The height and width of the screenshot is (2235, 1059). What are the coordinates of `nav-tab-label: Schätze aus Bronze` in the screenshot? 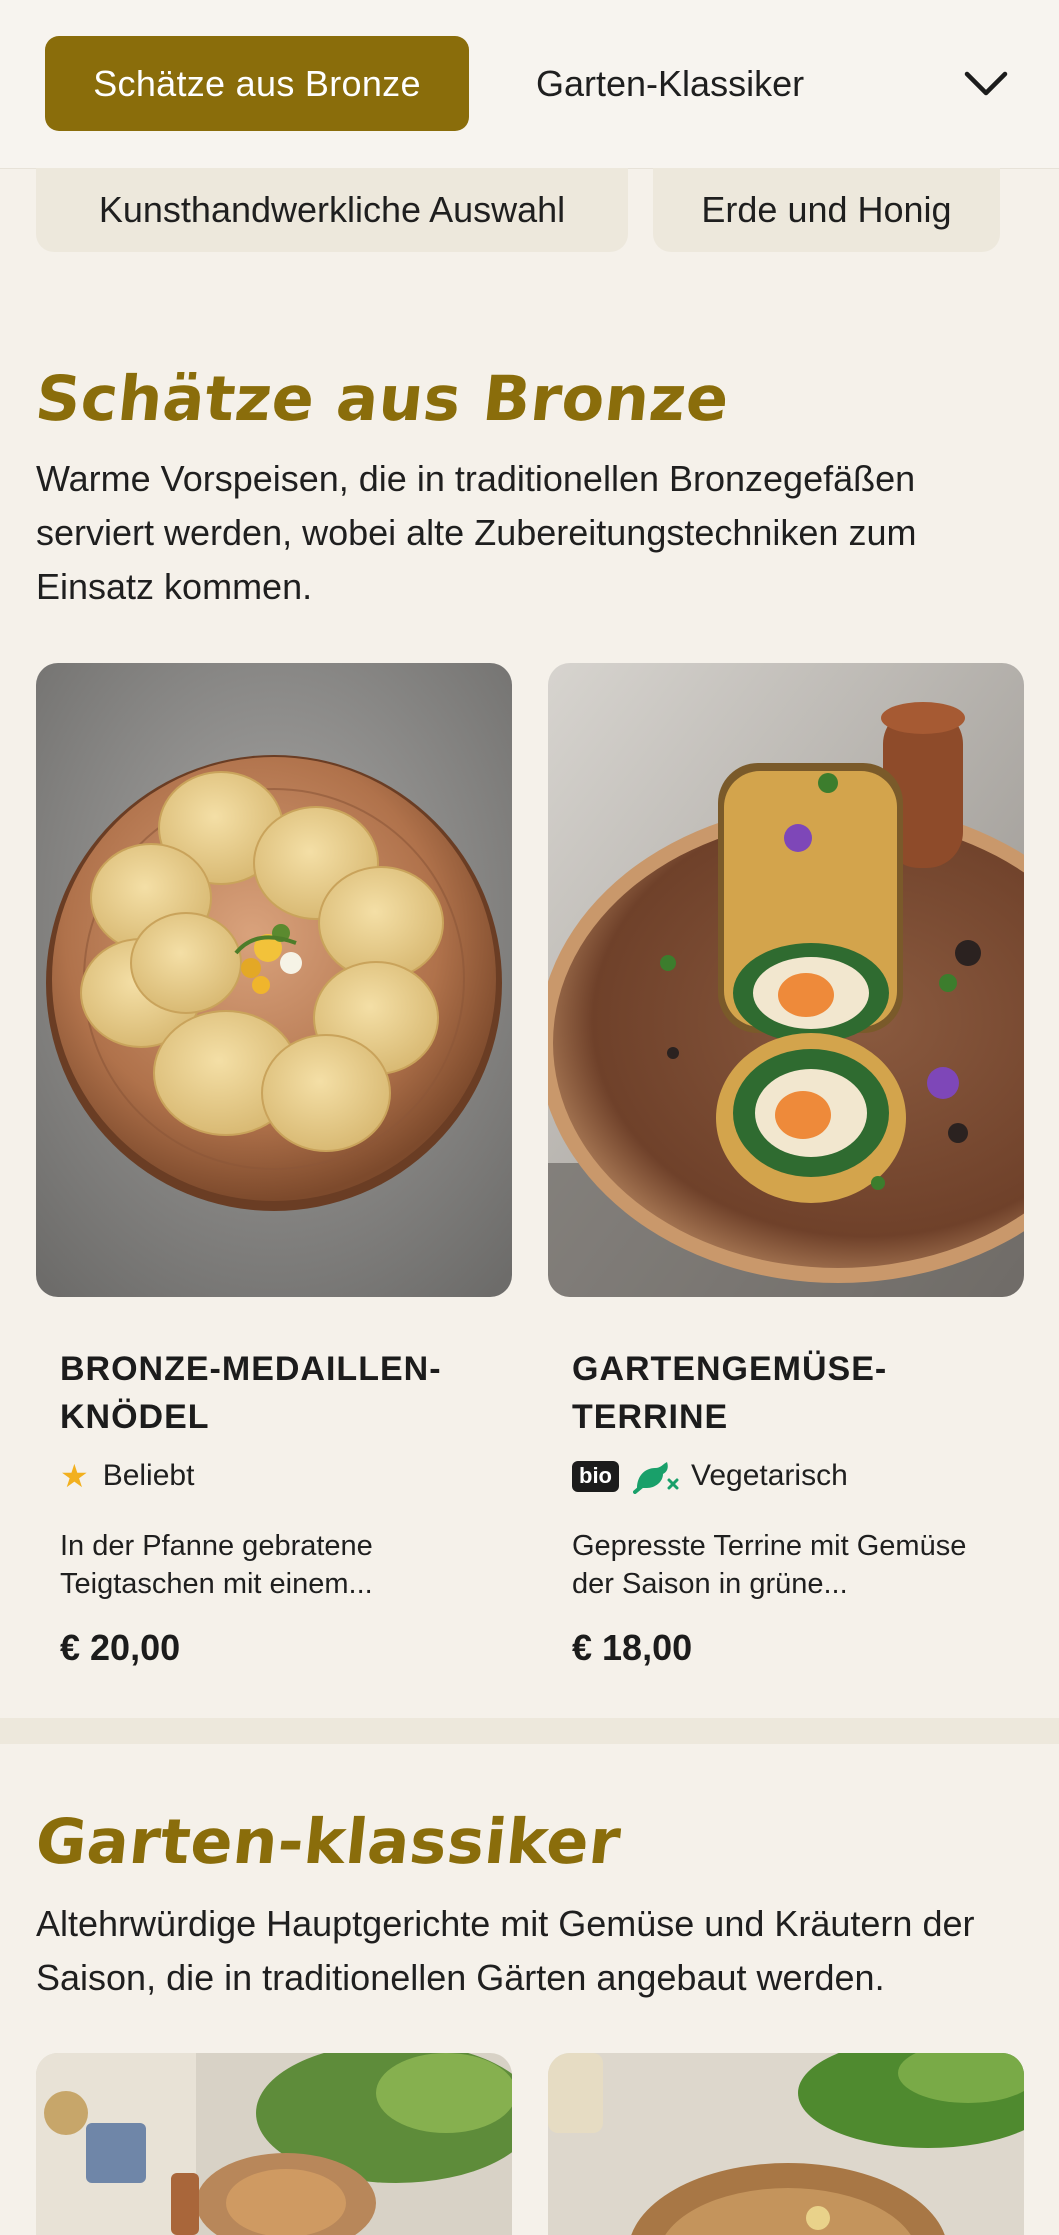 It's located at (257, 83).